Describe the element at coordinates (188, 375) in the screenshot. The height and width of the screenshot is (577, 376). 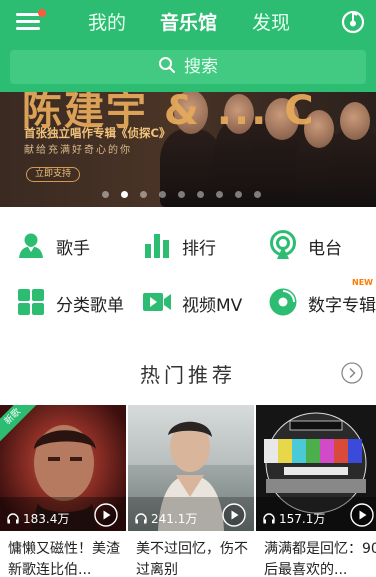
I see `section-title-hot: 热门推荐` at that location.